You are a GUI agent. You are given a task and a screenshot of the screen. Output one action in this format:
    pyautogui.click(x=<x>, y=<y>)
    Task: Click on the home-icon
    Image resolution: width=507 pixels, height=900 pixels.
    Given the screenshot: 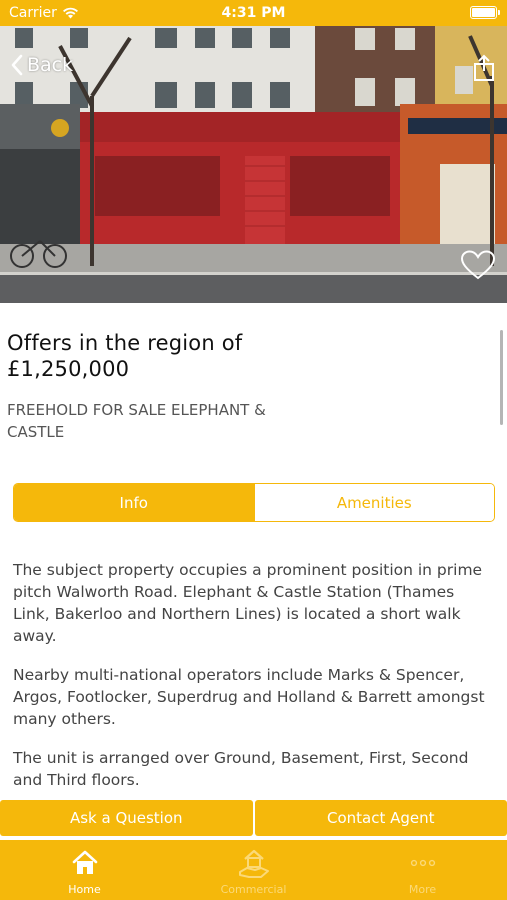 What is the action you would take?
    pyautogui.click(x=84, y=862)
    